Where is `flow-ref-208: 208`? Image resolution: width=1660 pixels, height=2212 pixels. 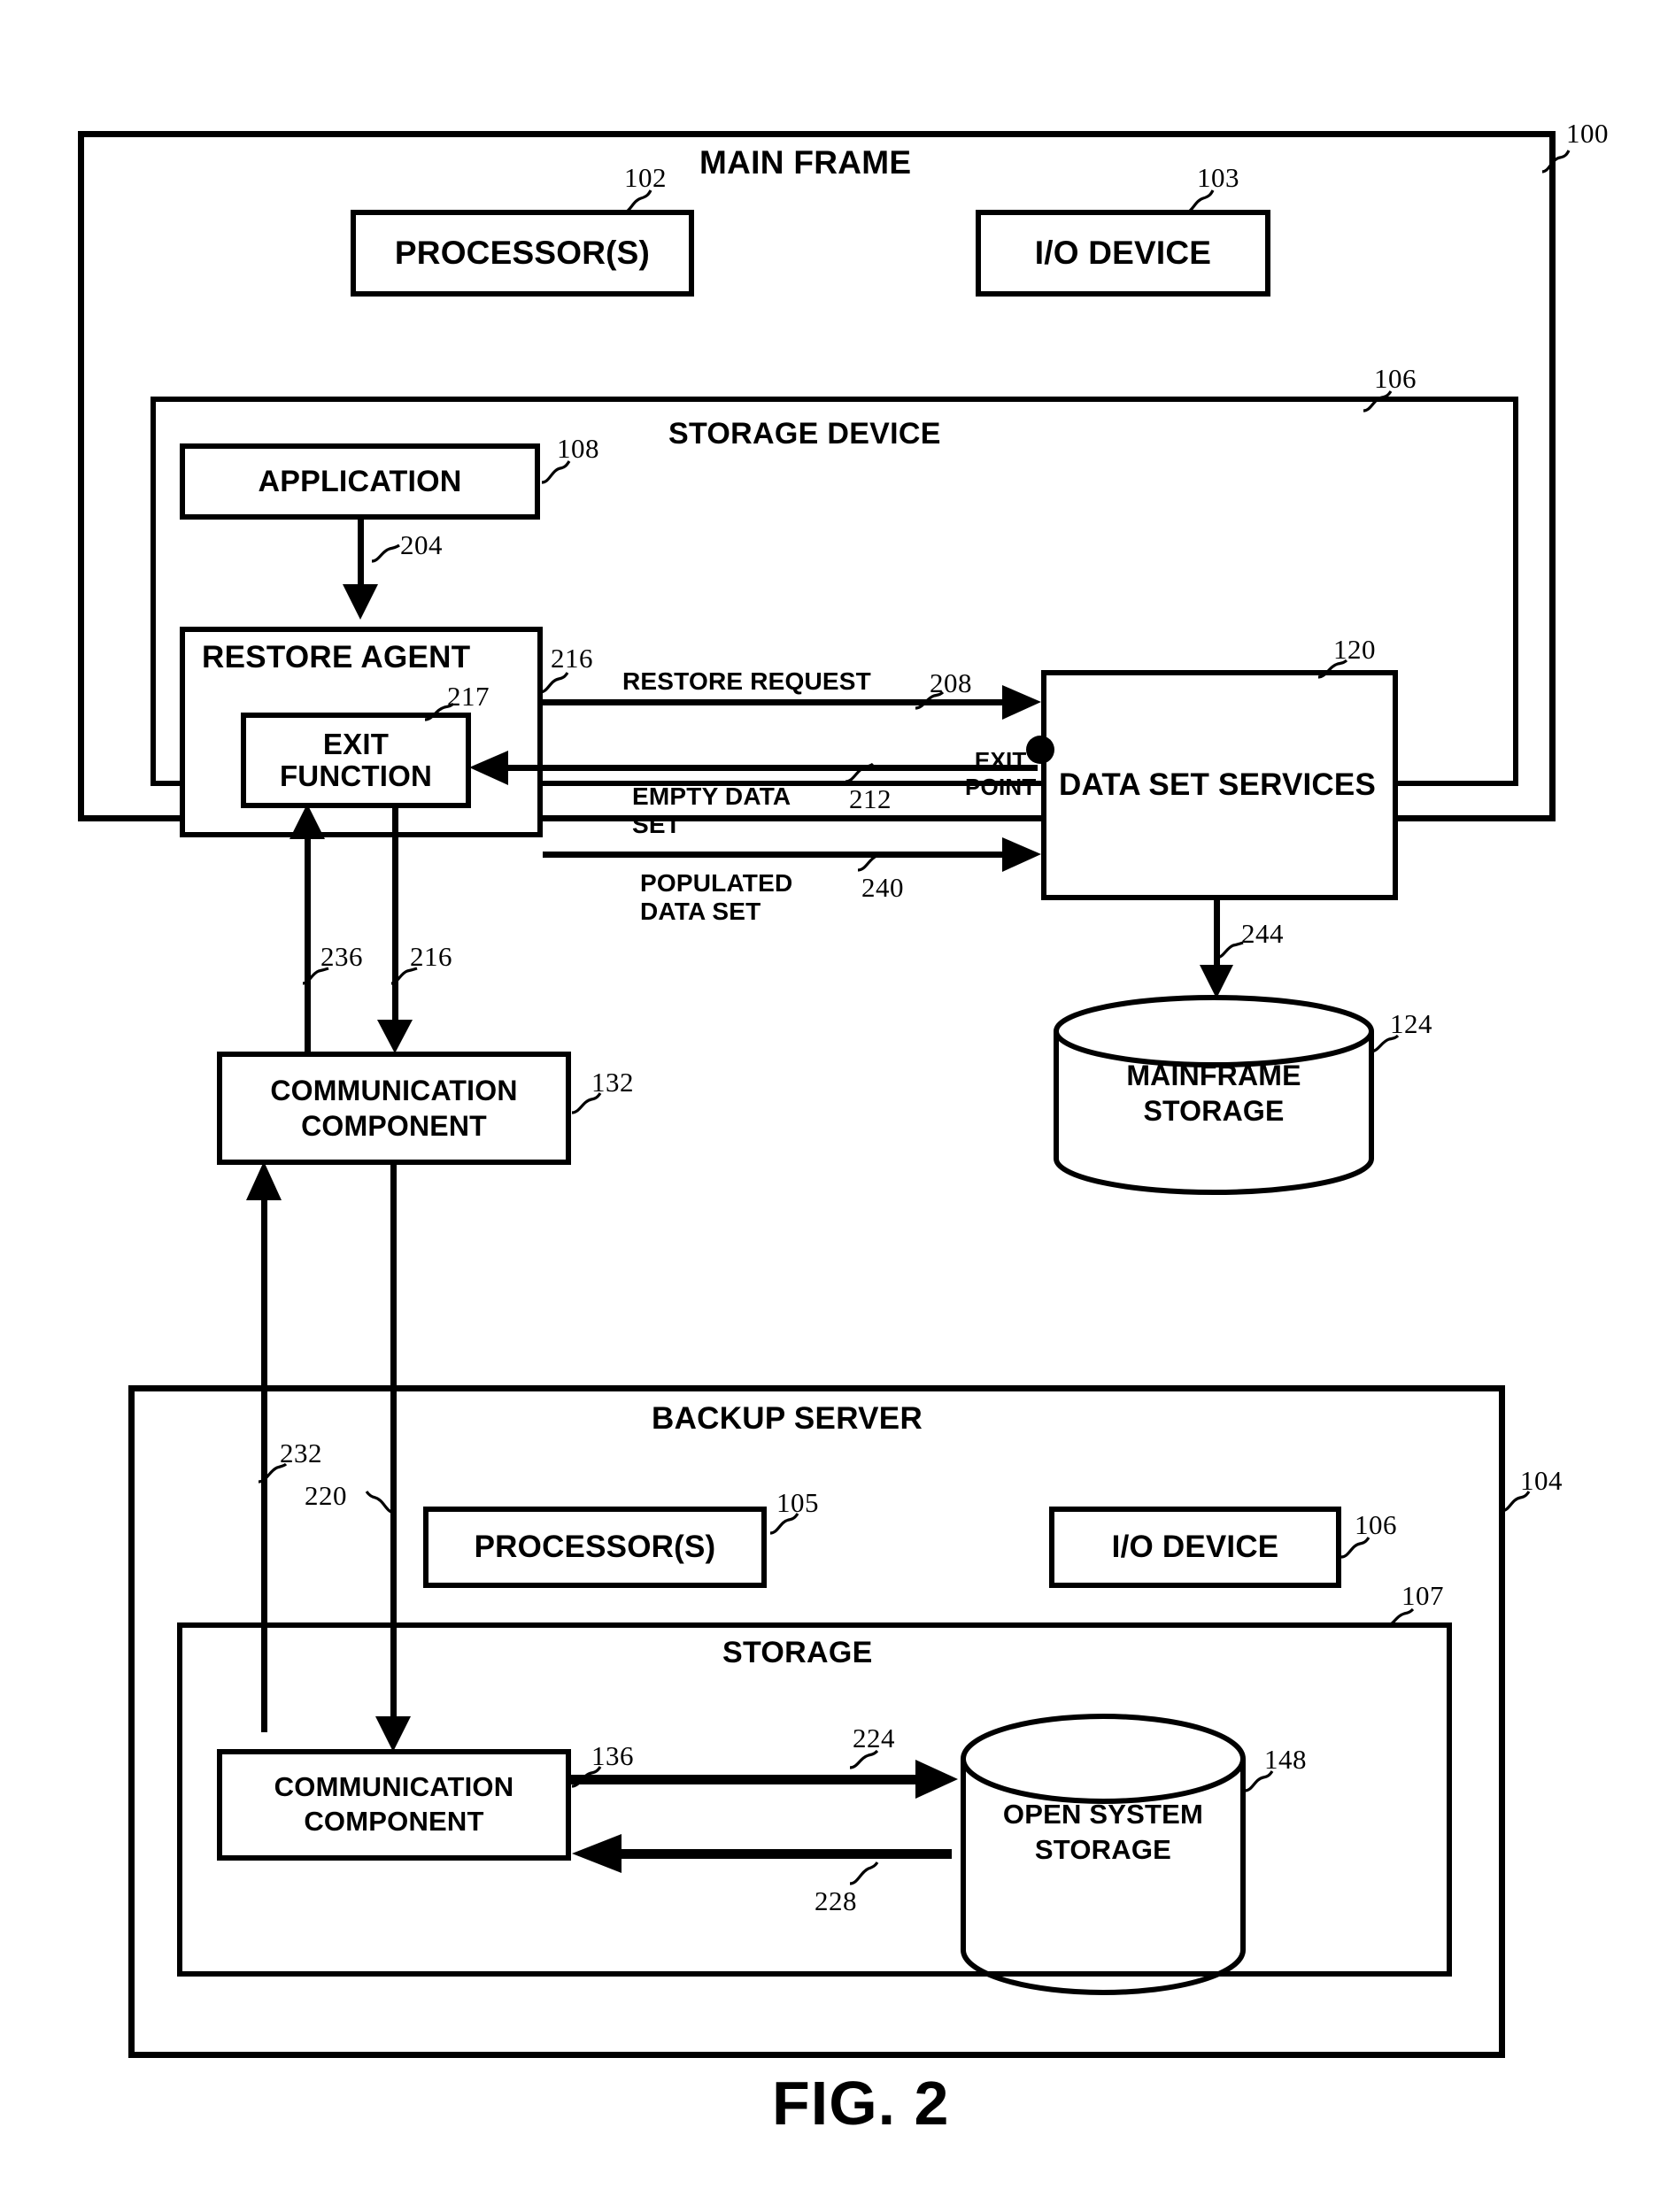
flow-ref-208: 208 is located at coordinates (951, 682).